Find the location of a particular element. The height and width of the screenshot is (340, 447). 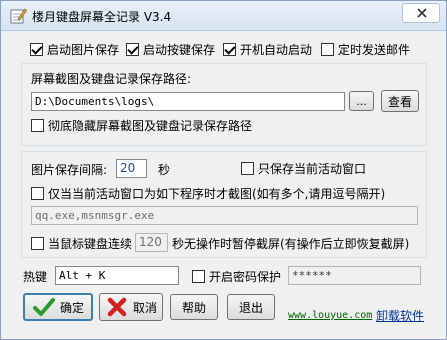

option-key-save: 启动按键保存 is located at coordinates (170, 49).